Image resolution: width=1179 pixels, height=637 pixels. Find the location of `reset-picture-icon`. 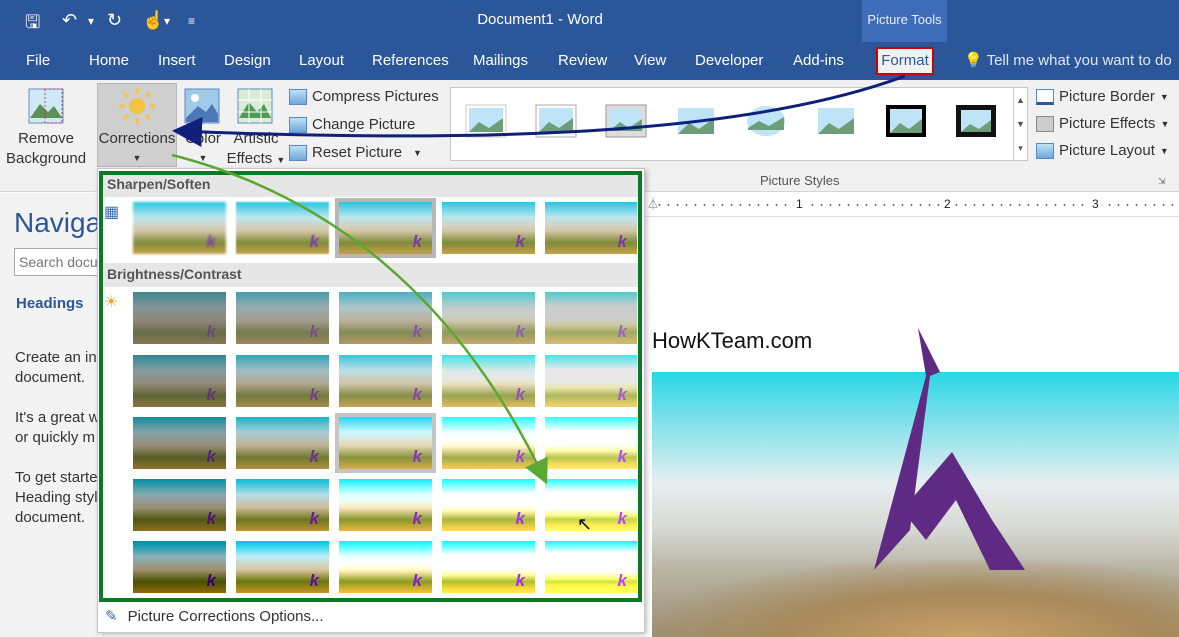

reset-picture-icon is located at coordinates (298, 152).